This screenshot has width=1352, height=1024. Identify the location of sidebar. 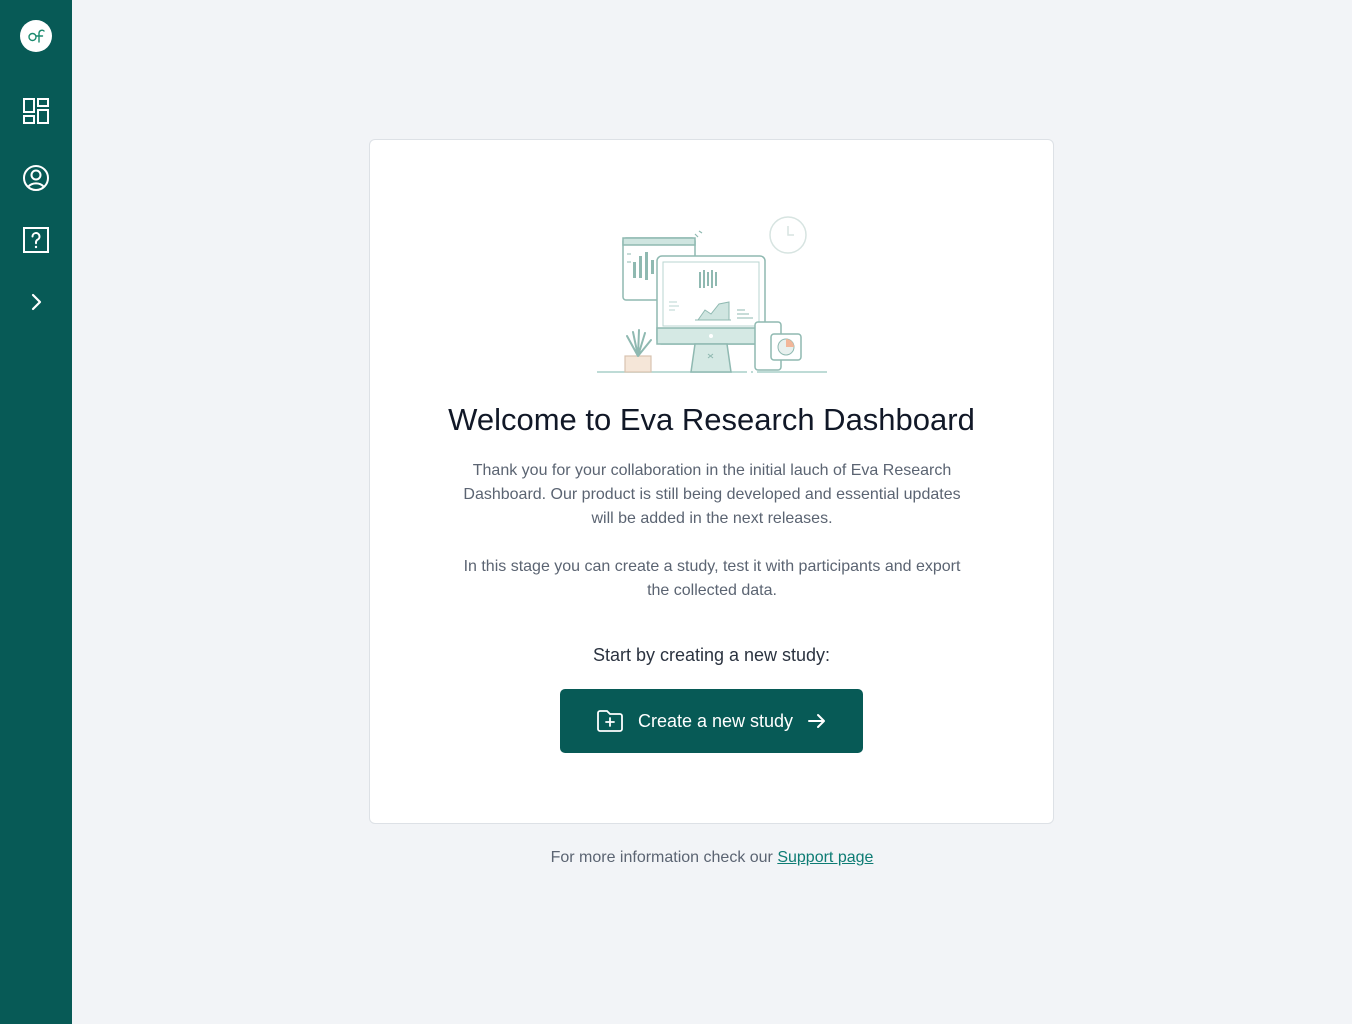
(36, 512).